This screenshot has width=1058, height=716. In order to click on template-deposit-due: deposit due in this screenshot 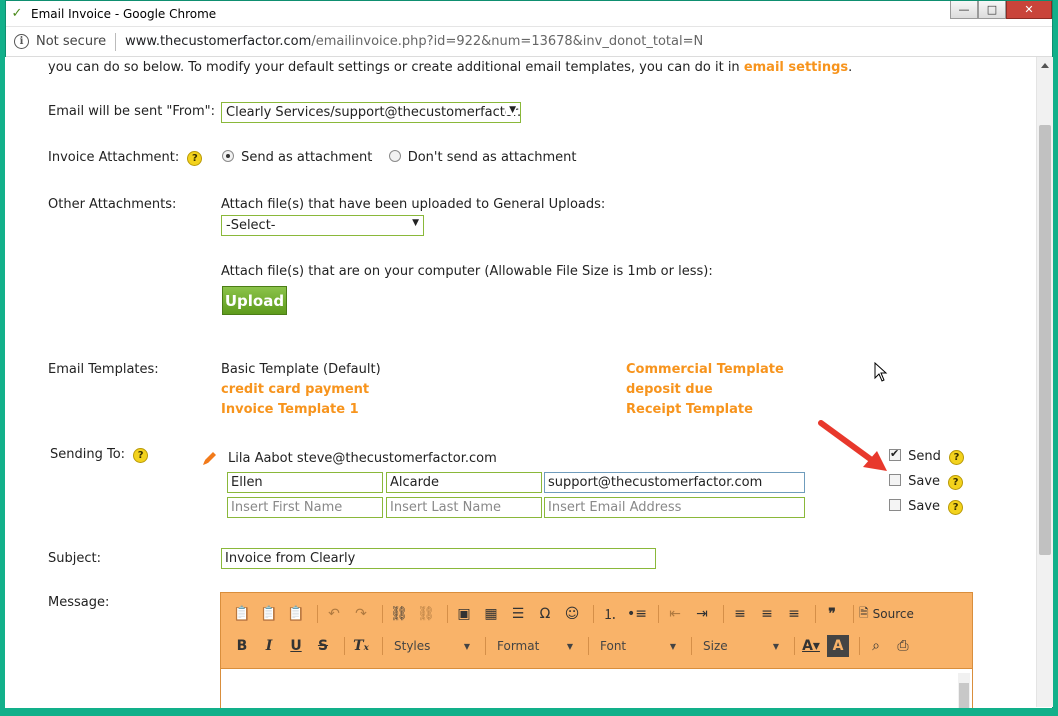, I will do `click(669, 389)`.